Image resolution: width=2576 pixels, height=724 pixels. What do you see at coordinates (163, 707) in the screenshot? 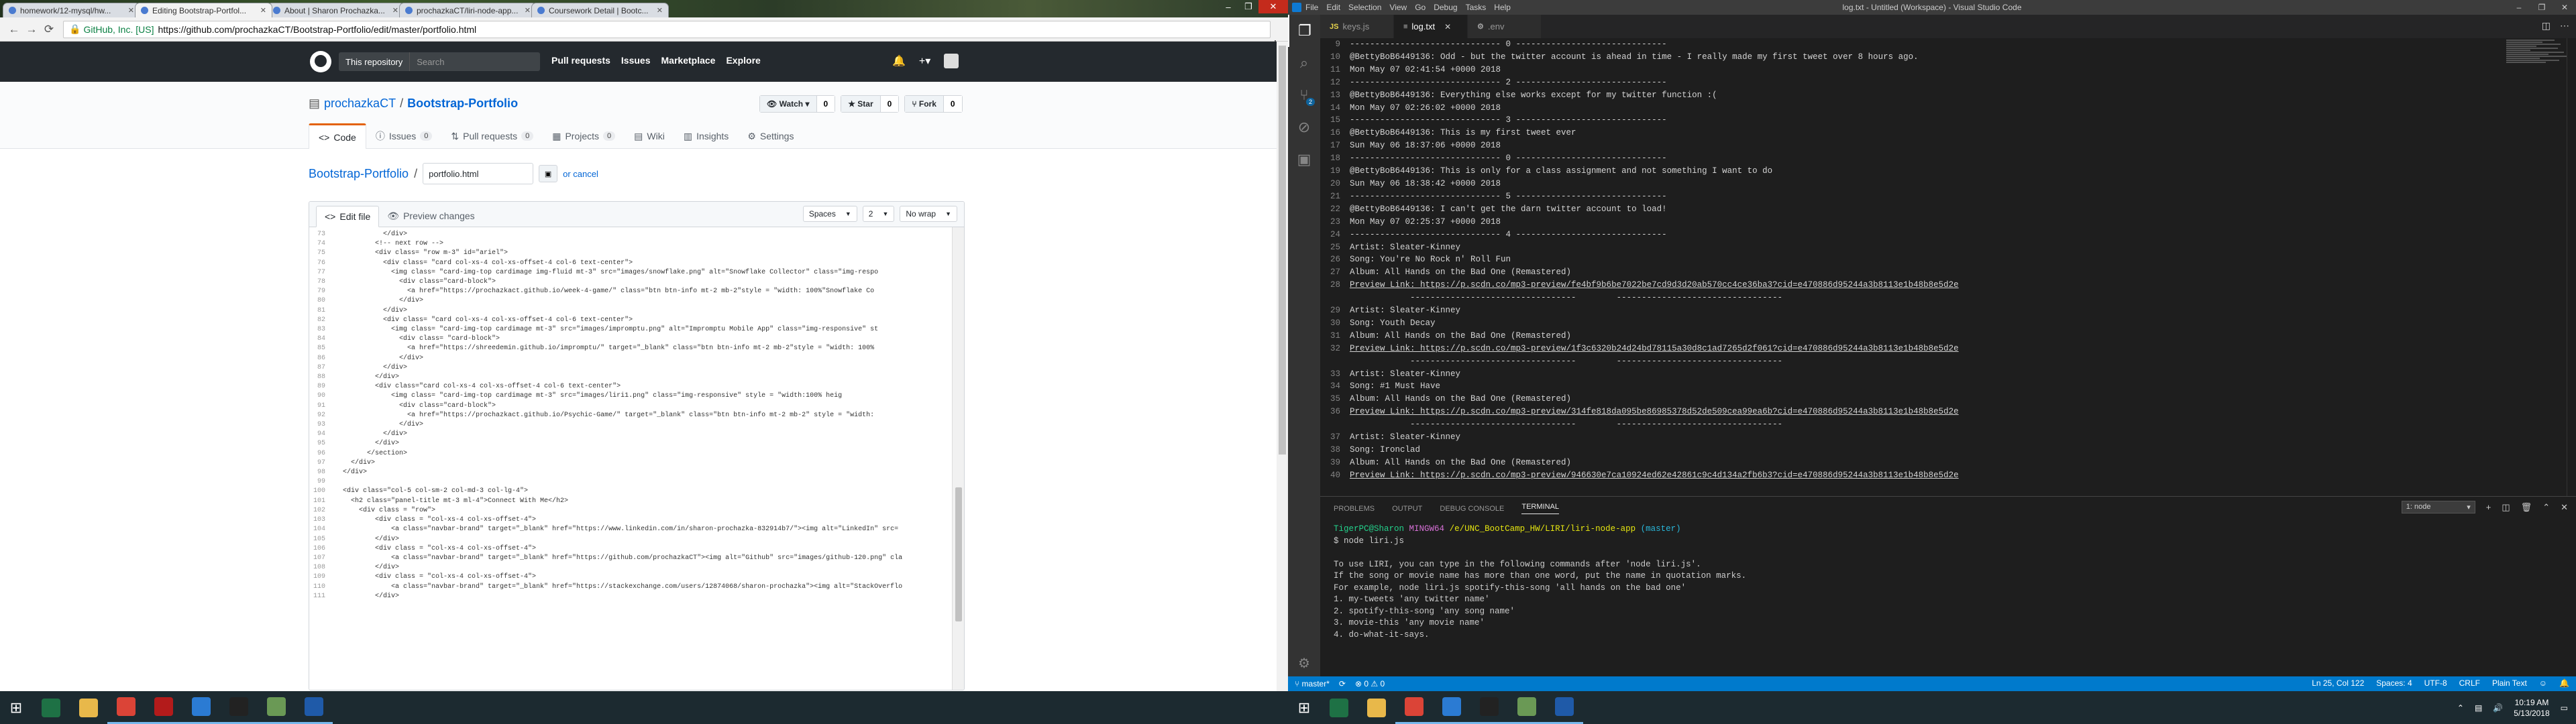
I see `taskbar-quickbooks-button` at bounding box center [163, 707].